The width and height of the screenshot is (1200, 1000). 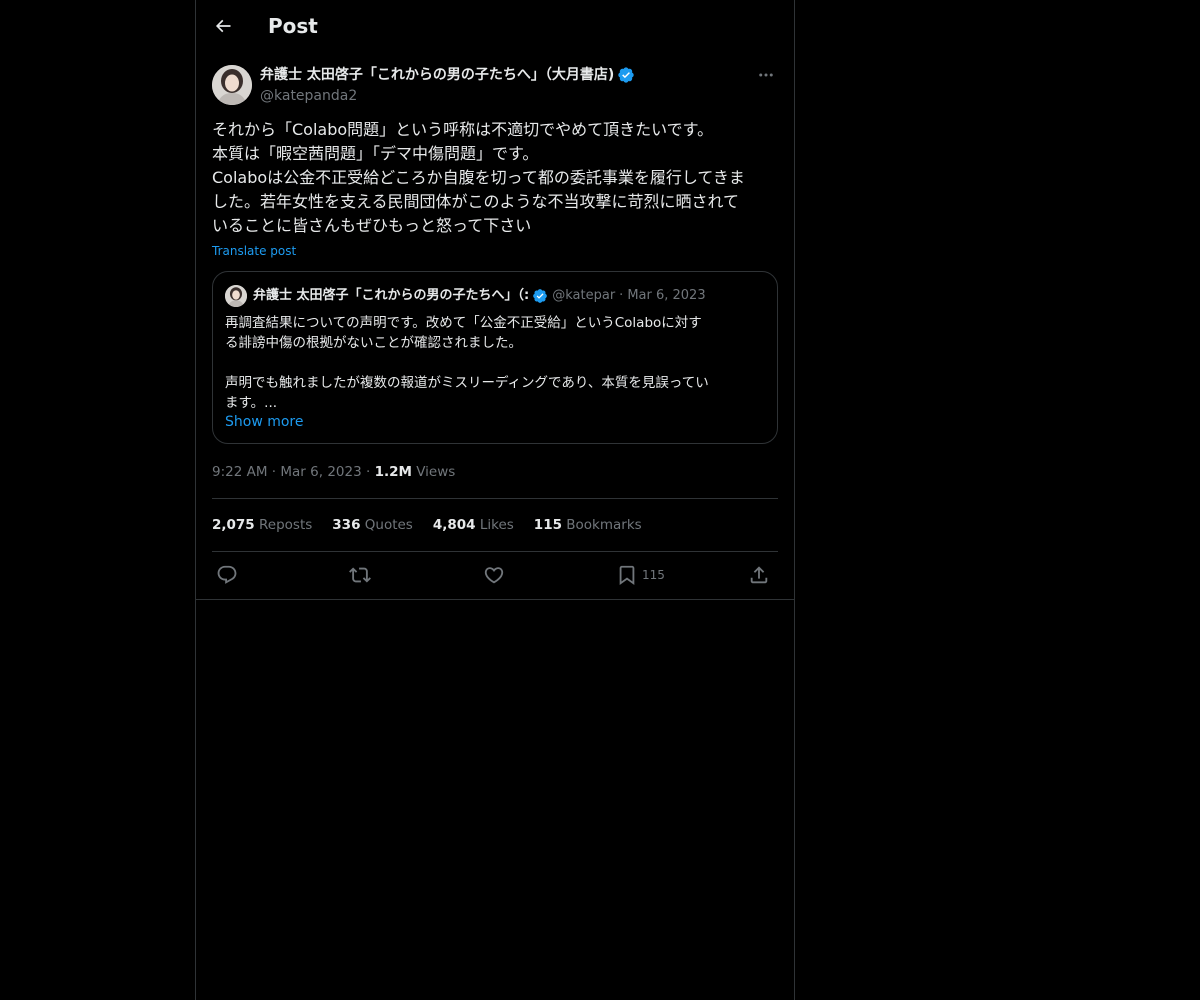 I want to click on quote-text-line: 声明でも触れましたが複数の報道がミスリーディングであり、本質を見誤ってい, so click(x=467, y=383).